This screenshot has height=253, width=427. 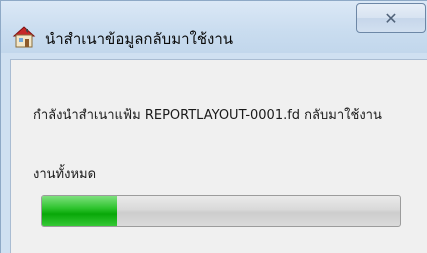 I want to click on close-button: ✕, so click(x=391, y=18).